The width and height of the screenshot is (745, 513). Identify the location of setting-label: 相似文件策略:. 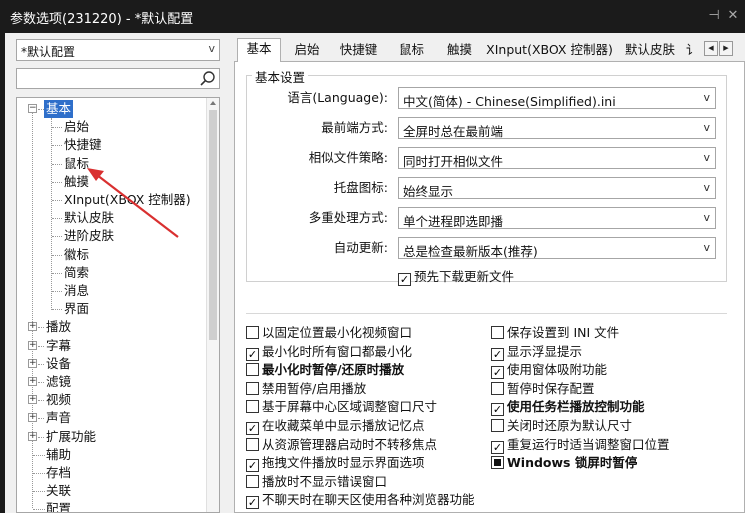
(348, 157).